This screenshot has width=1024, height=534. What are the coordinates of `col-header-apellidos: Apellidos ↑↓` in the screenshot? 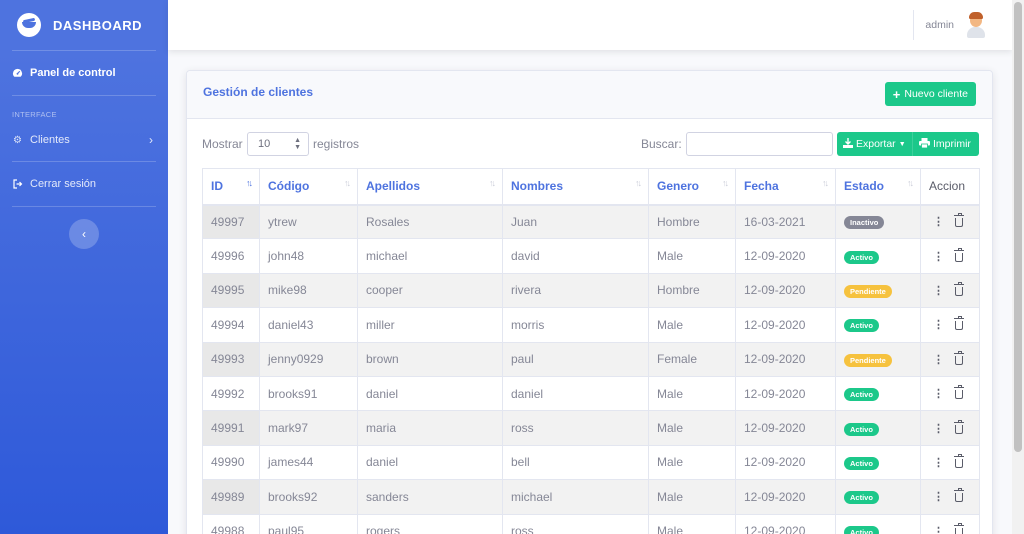 It's located at (430, 187).